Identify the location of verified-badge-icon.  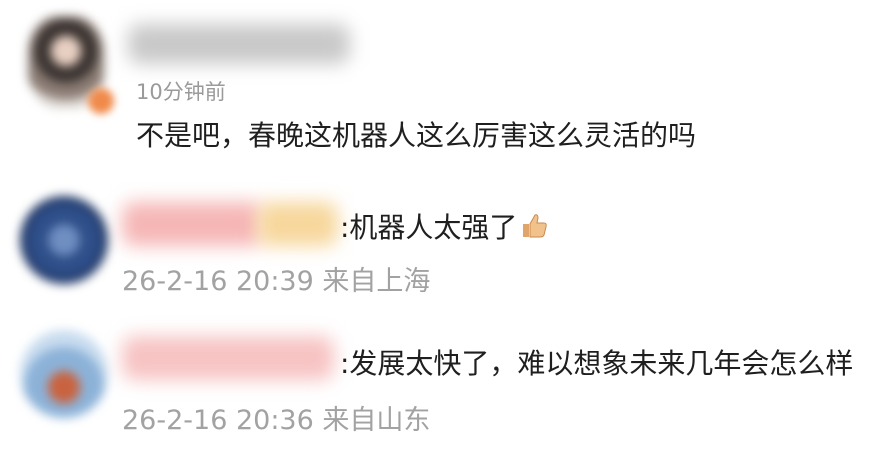
(101, 101).